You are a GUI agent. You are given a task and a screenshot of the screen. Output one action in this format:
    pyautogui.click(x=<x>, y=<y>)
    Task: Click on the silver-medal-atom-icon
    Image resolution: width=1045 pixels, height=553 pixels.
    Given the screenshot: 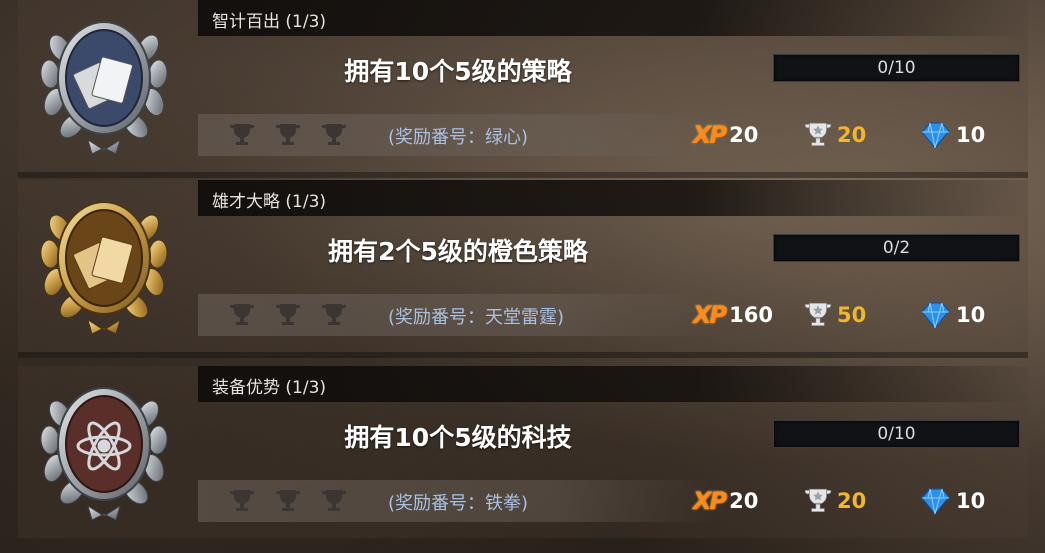 What is the action you would take?
    pyautogui.click(x=104, y=454)
    